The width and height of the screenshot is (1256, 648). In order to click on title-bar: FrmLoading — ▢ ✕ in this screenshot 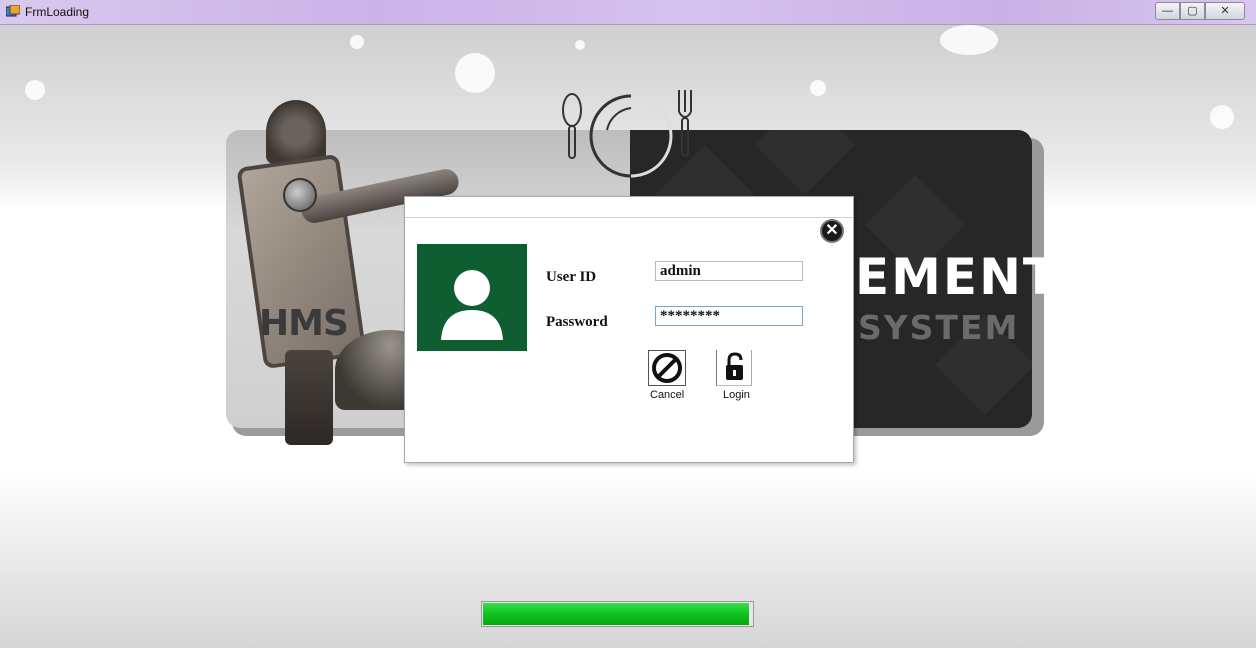, I will do `click(628, 12)`.